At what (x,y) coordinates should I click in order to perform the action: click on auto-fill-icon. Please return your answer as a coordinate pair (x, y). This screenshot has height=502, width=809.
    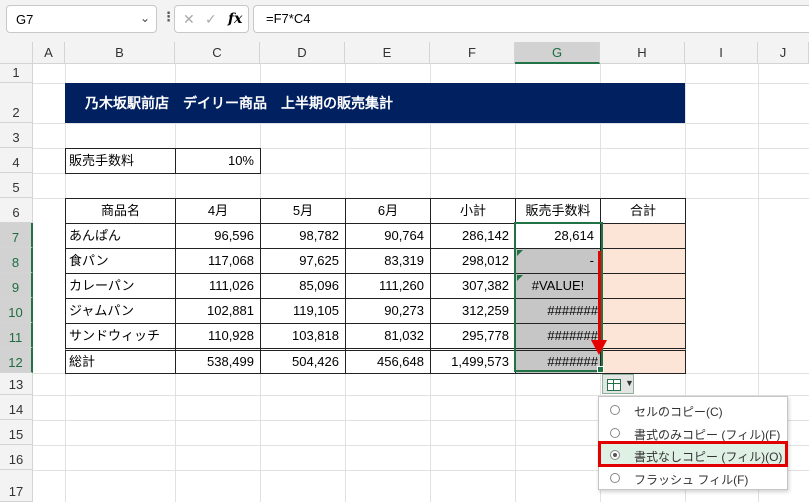
    Looking at the image, I should click on (614, 385).